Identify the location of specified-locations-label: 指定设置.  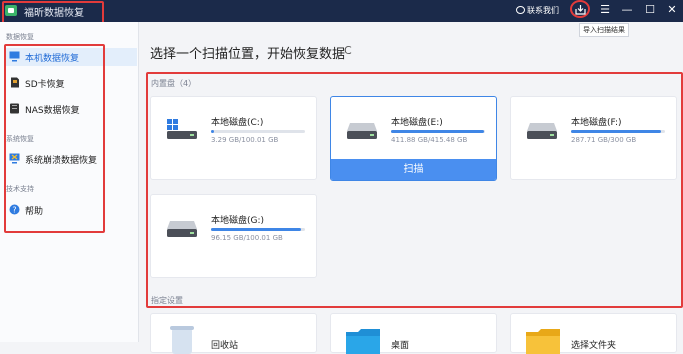
(167, 300).